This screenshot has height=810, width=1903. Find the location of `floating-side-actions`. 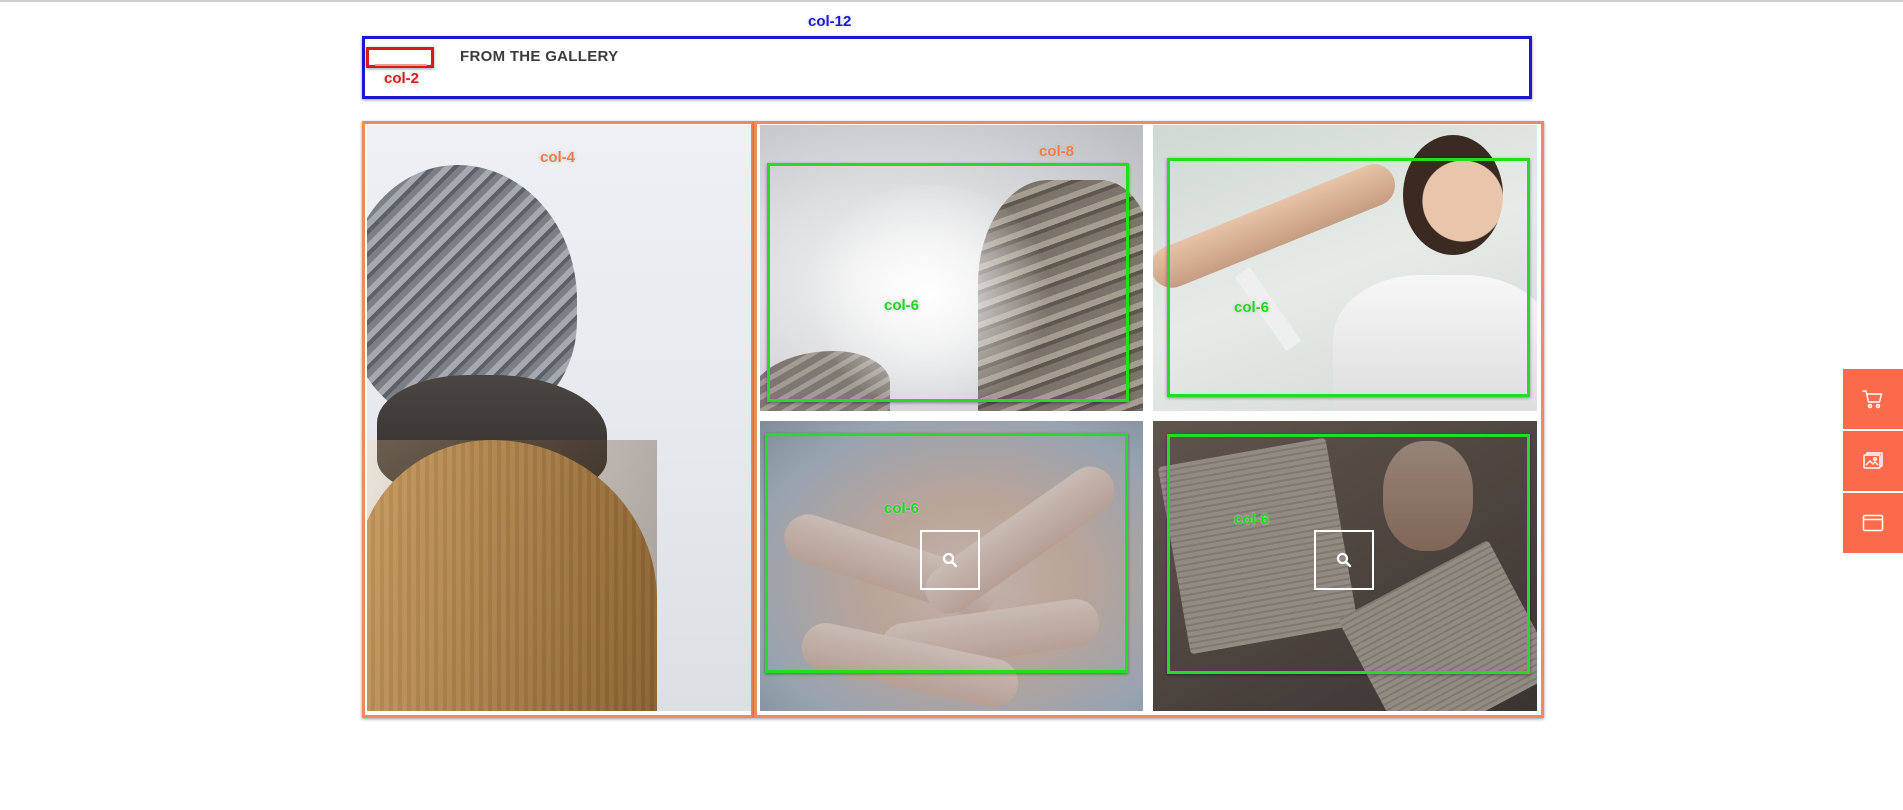

floating-side-actions is located at coordinates (1873, 462).